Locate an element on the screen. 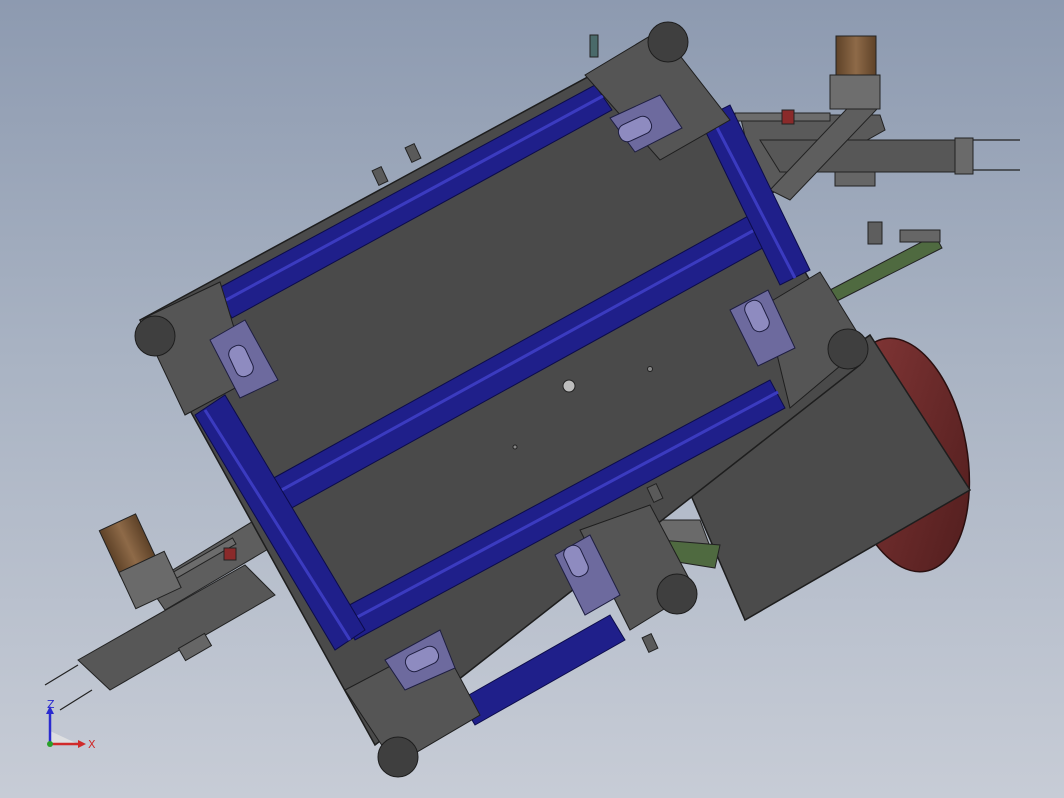 The height and width of the screenshot is (798, 1064). axis-triad: Z X is located at coordinates (71, 724).